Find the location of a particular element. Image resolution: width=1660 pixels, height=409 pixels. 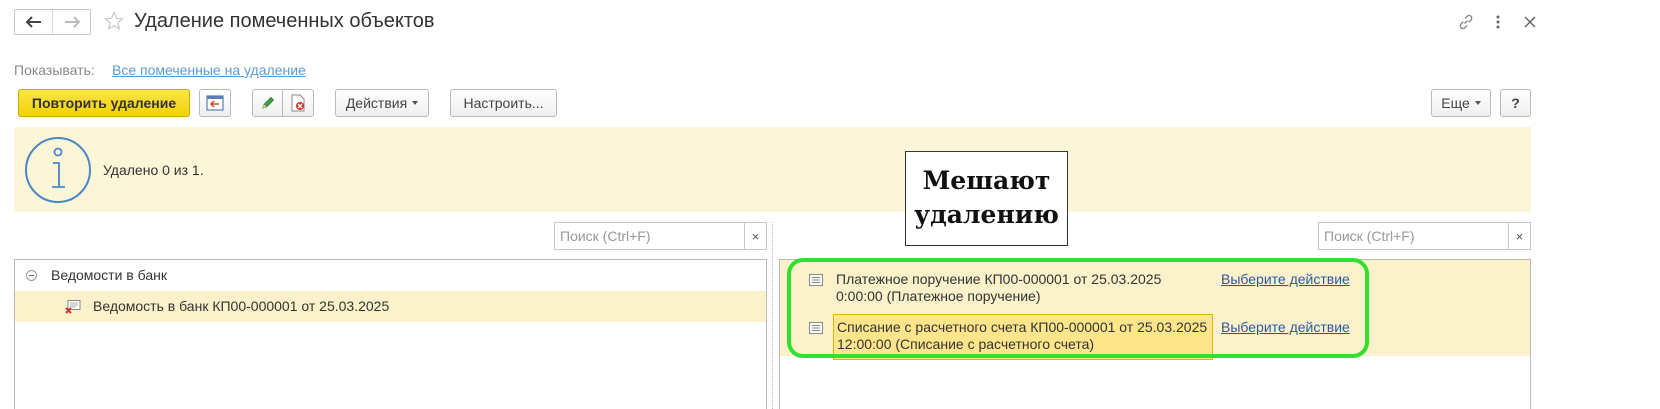

forward-button is located at coordinates (71, 22).